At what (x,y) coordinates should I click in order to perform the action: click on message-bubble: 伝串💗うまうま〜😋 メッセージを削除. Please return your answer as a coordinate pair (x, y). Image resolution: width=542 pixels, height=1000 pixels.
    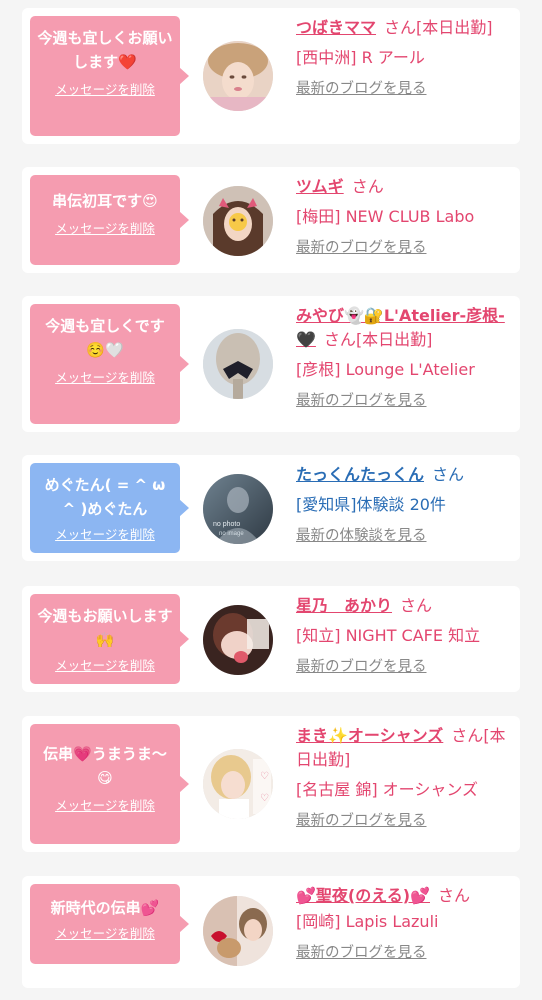
    Looking at the image, I should click on (109, 784).